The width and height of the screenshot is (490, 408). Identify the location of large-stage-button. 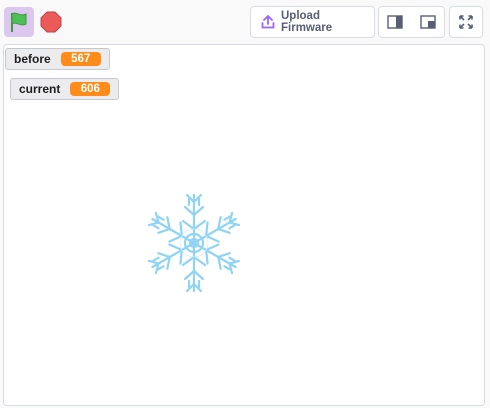
(428, 22).